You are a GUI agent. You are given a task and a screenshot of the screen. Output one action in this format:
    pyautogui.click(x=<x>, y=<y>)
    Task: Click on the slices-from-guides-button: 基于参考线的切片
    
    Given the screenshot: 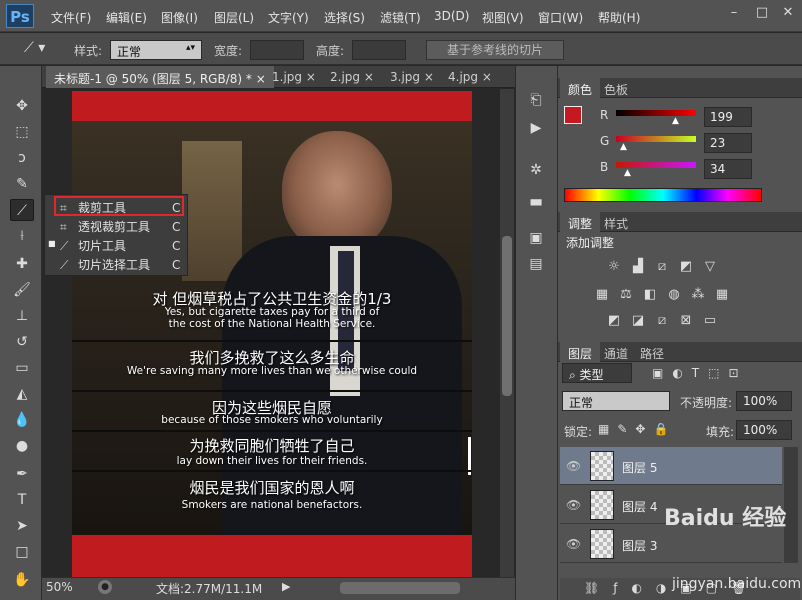 What is the action you would take?
    pyautogui.click(x=495, y=50)
    